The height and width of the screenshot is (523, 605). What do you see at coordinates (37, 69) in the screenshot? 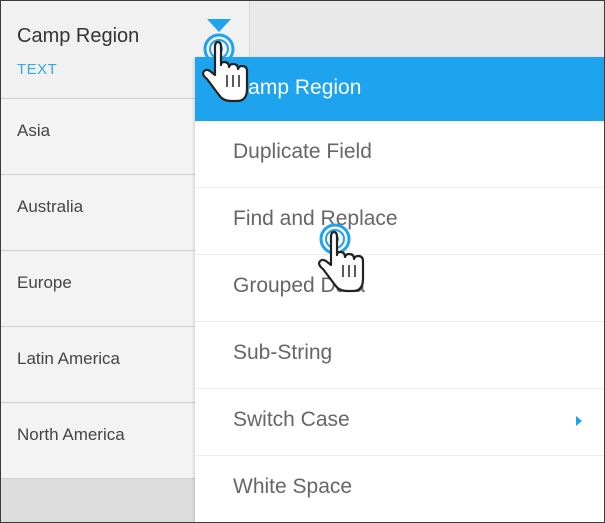
I see `column-type-label: TEXT` at bounding box center [37, 69].